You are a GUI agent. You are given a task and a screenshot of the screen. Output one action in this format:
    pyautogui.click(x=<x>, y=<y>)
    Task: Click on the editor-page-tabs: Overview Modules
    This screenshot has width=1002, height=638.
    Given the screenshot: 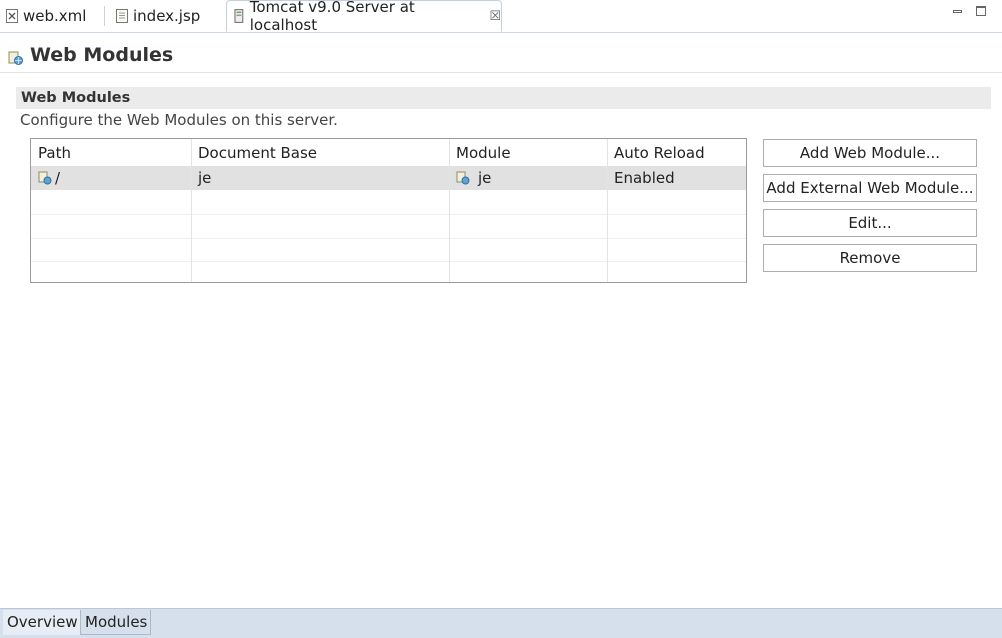 What is the action you would take?
    pyautogui.click(x=501, y=623)
    